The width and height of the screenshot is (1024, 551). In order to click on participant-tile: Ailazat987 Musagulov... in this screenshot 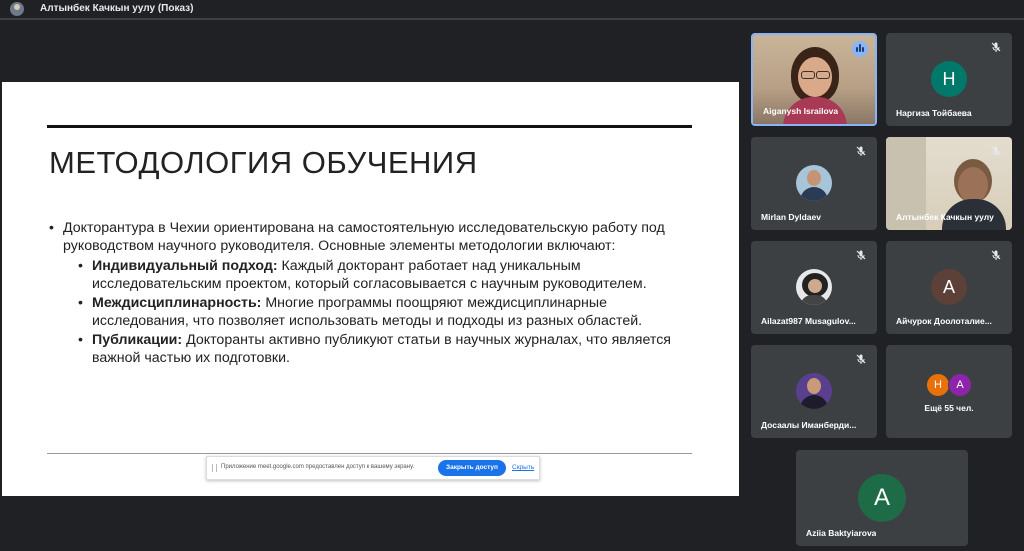, I will do `click(814, 287)`.